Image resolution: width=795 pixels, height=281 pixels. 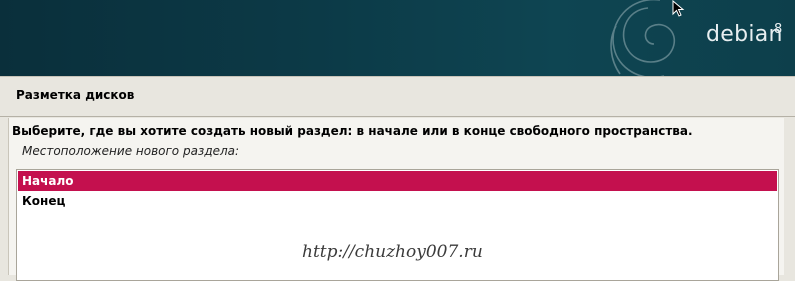 I want to click on mouse-pointer-icon, so click(x=678, y=8).